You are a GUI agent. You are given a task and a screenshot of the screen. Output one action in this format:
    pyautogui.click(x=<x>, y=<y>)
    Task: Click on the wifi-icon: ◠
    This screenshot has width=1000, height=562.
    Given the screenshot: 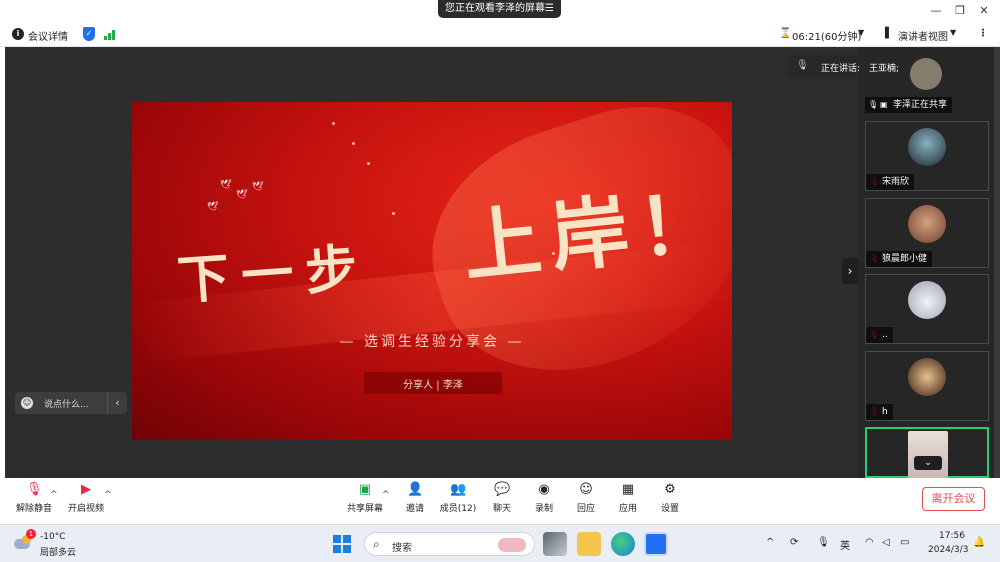 What is the action you would take?
    pyautogui.click(x=869, y=542)
    